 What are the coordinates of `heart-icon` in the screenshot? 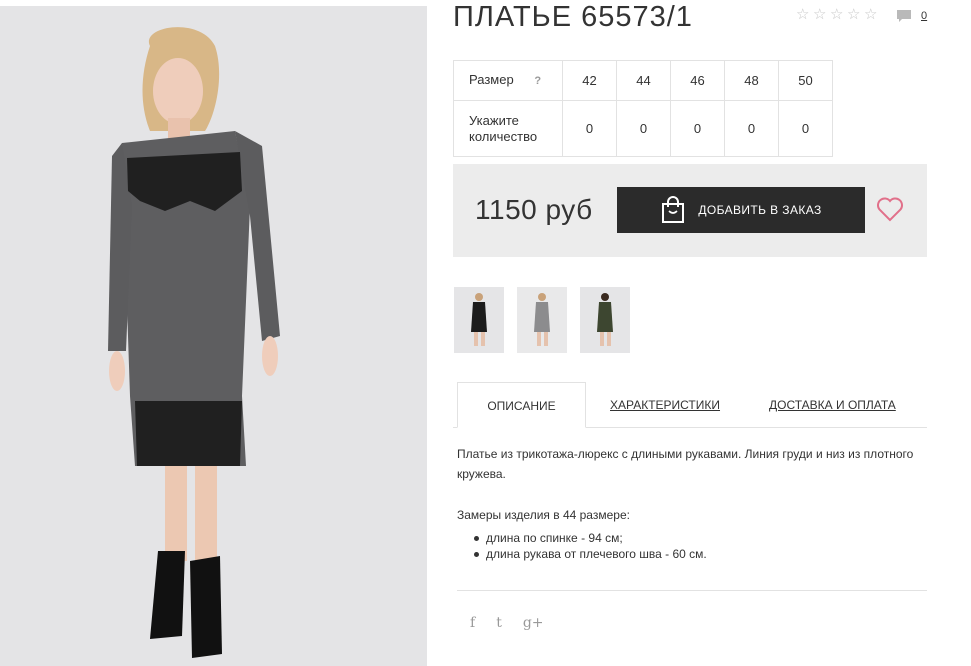 It's located at (890, 209).